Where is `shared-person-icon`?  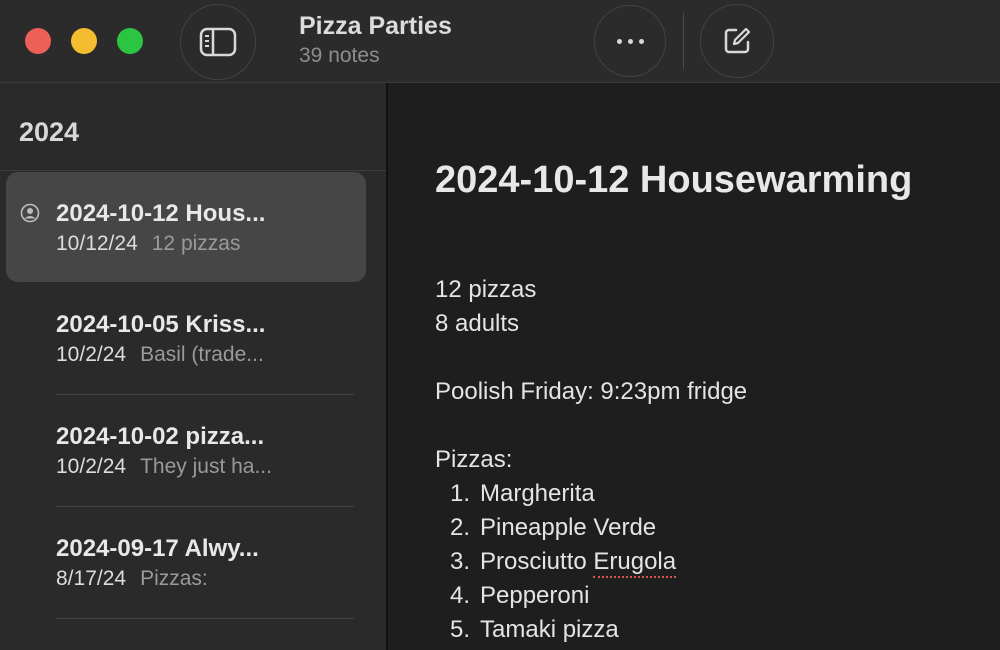 shared-person-icon is located at coordinates (30, 213).